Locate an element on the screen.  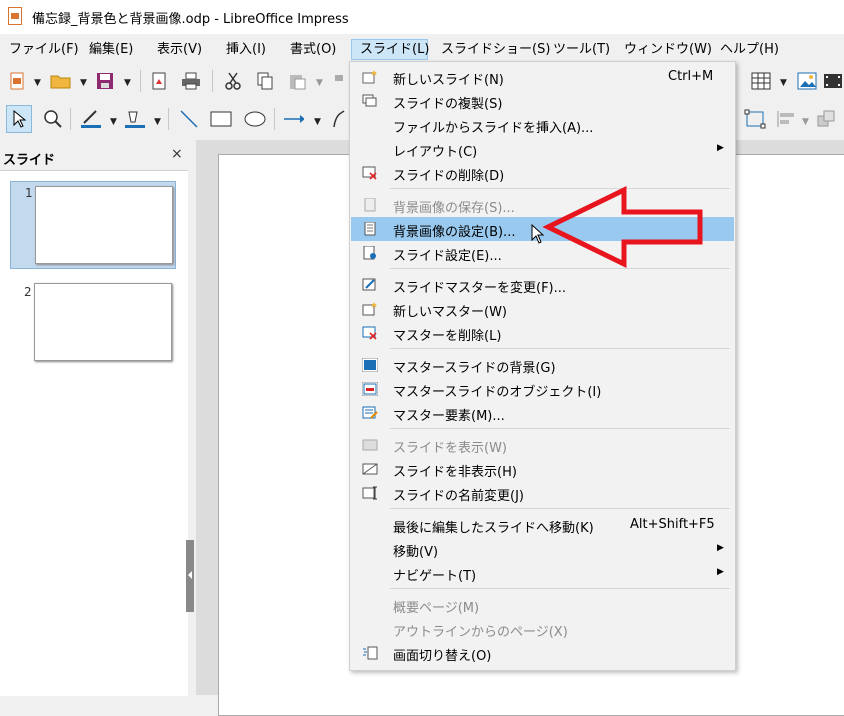
fill-color-icon is located at coordinates (135, 119).